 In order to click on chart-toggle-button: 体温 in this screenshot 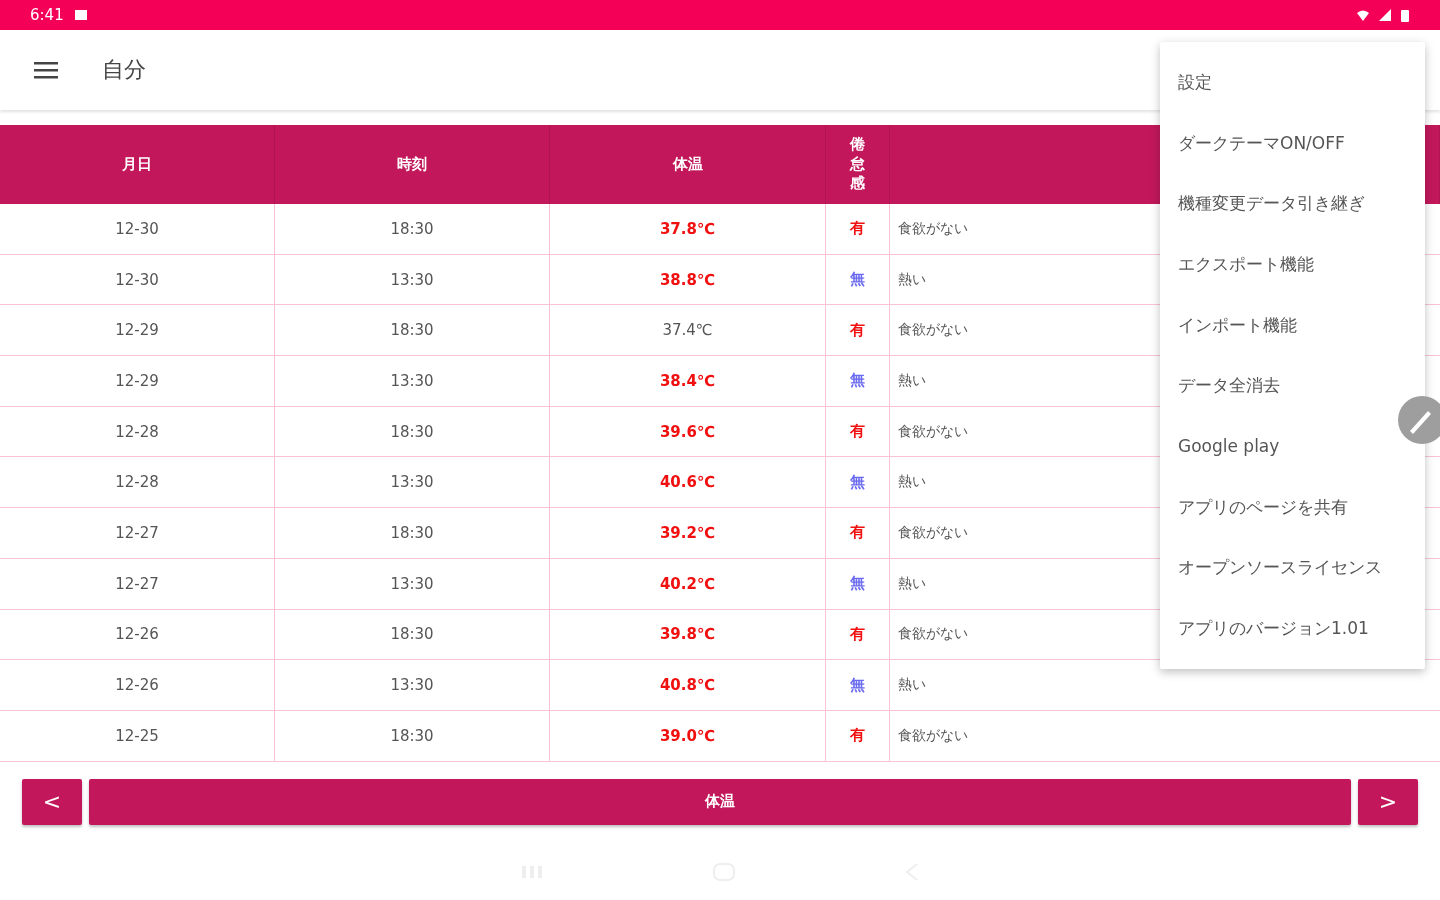, I will do `click(720, 801)`.